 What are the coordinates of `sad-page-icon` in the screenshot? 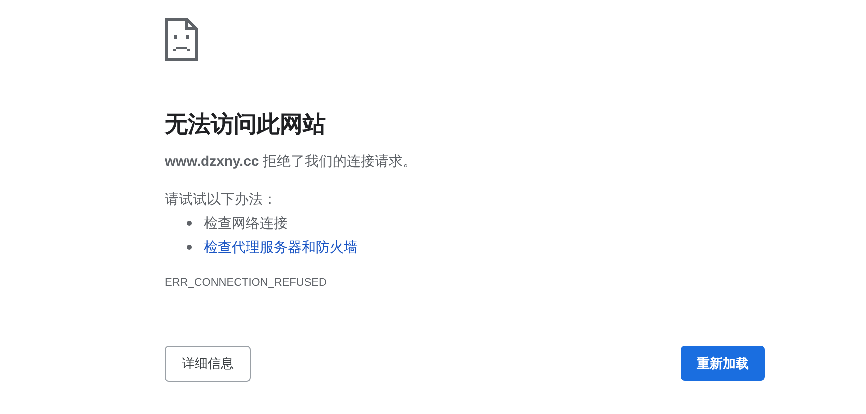 It's located at (181, 39).